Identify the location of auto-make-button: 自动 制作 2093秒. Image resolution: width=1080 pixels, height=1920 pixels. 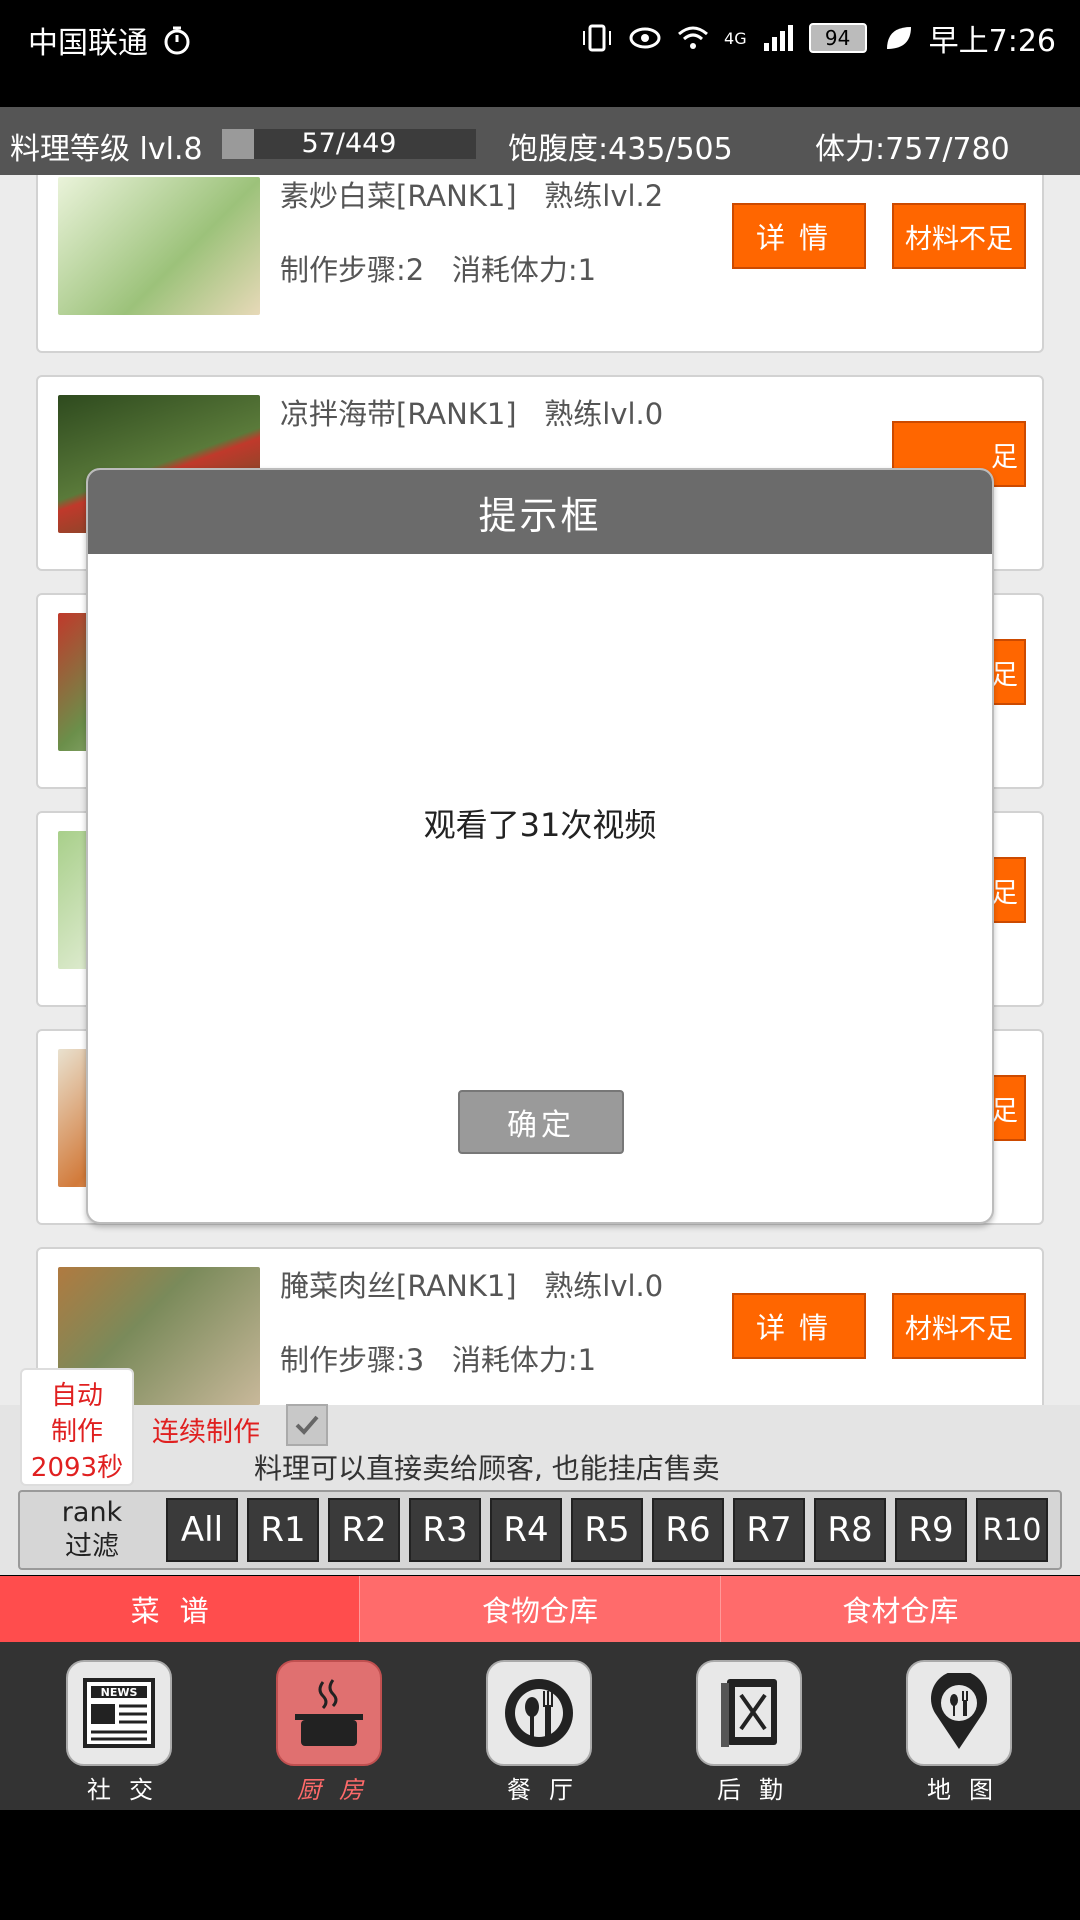
(77, 1427).